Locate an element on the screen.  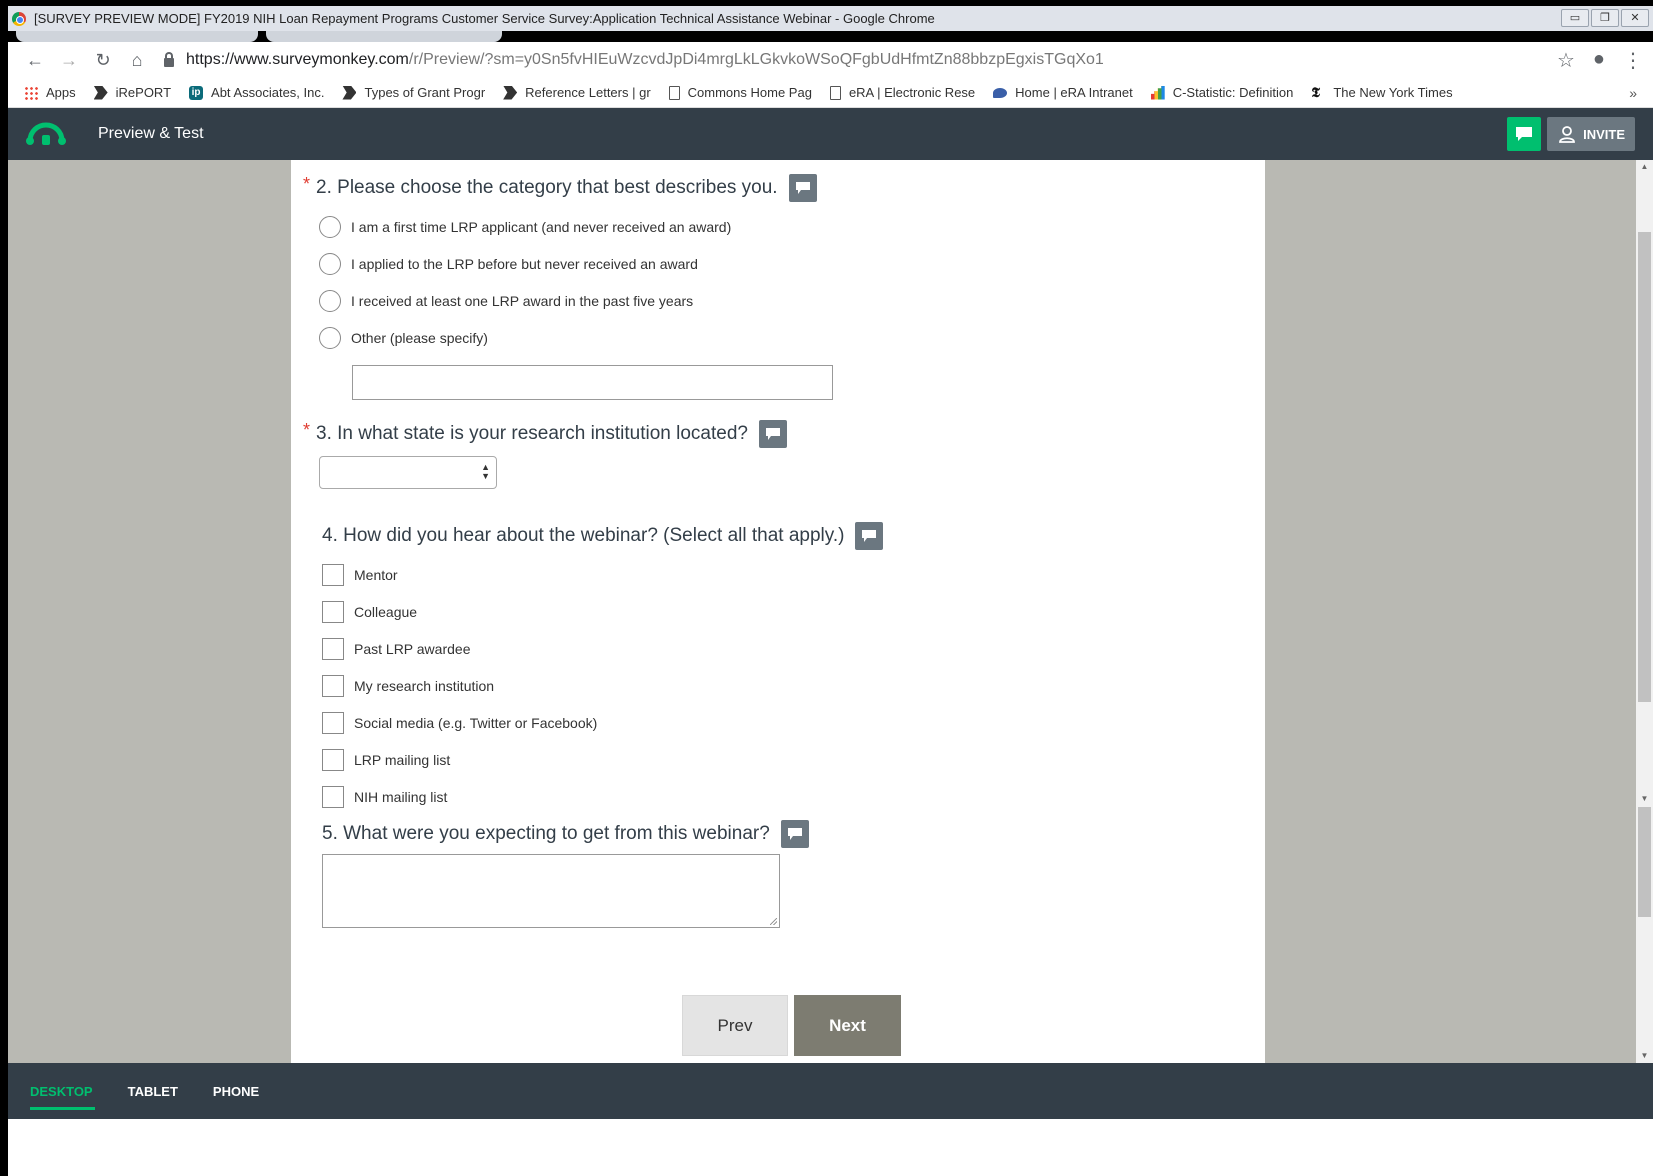
url-host: https://www.surveymonkey.com is located at coordinates (297, 59).